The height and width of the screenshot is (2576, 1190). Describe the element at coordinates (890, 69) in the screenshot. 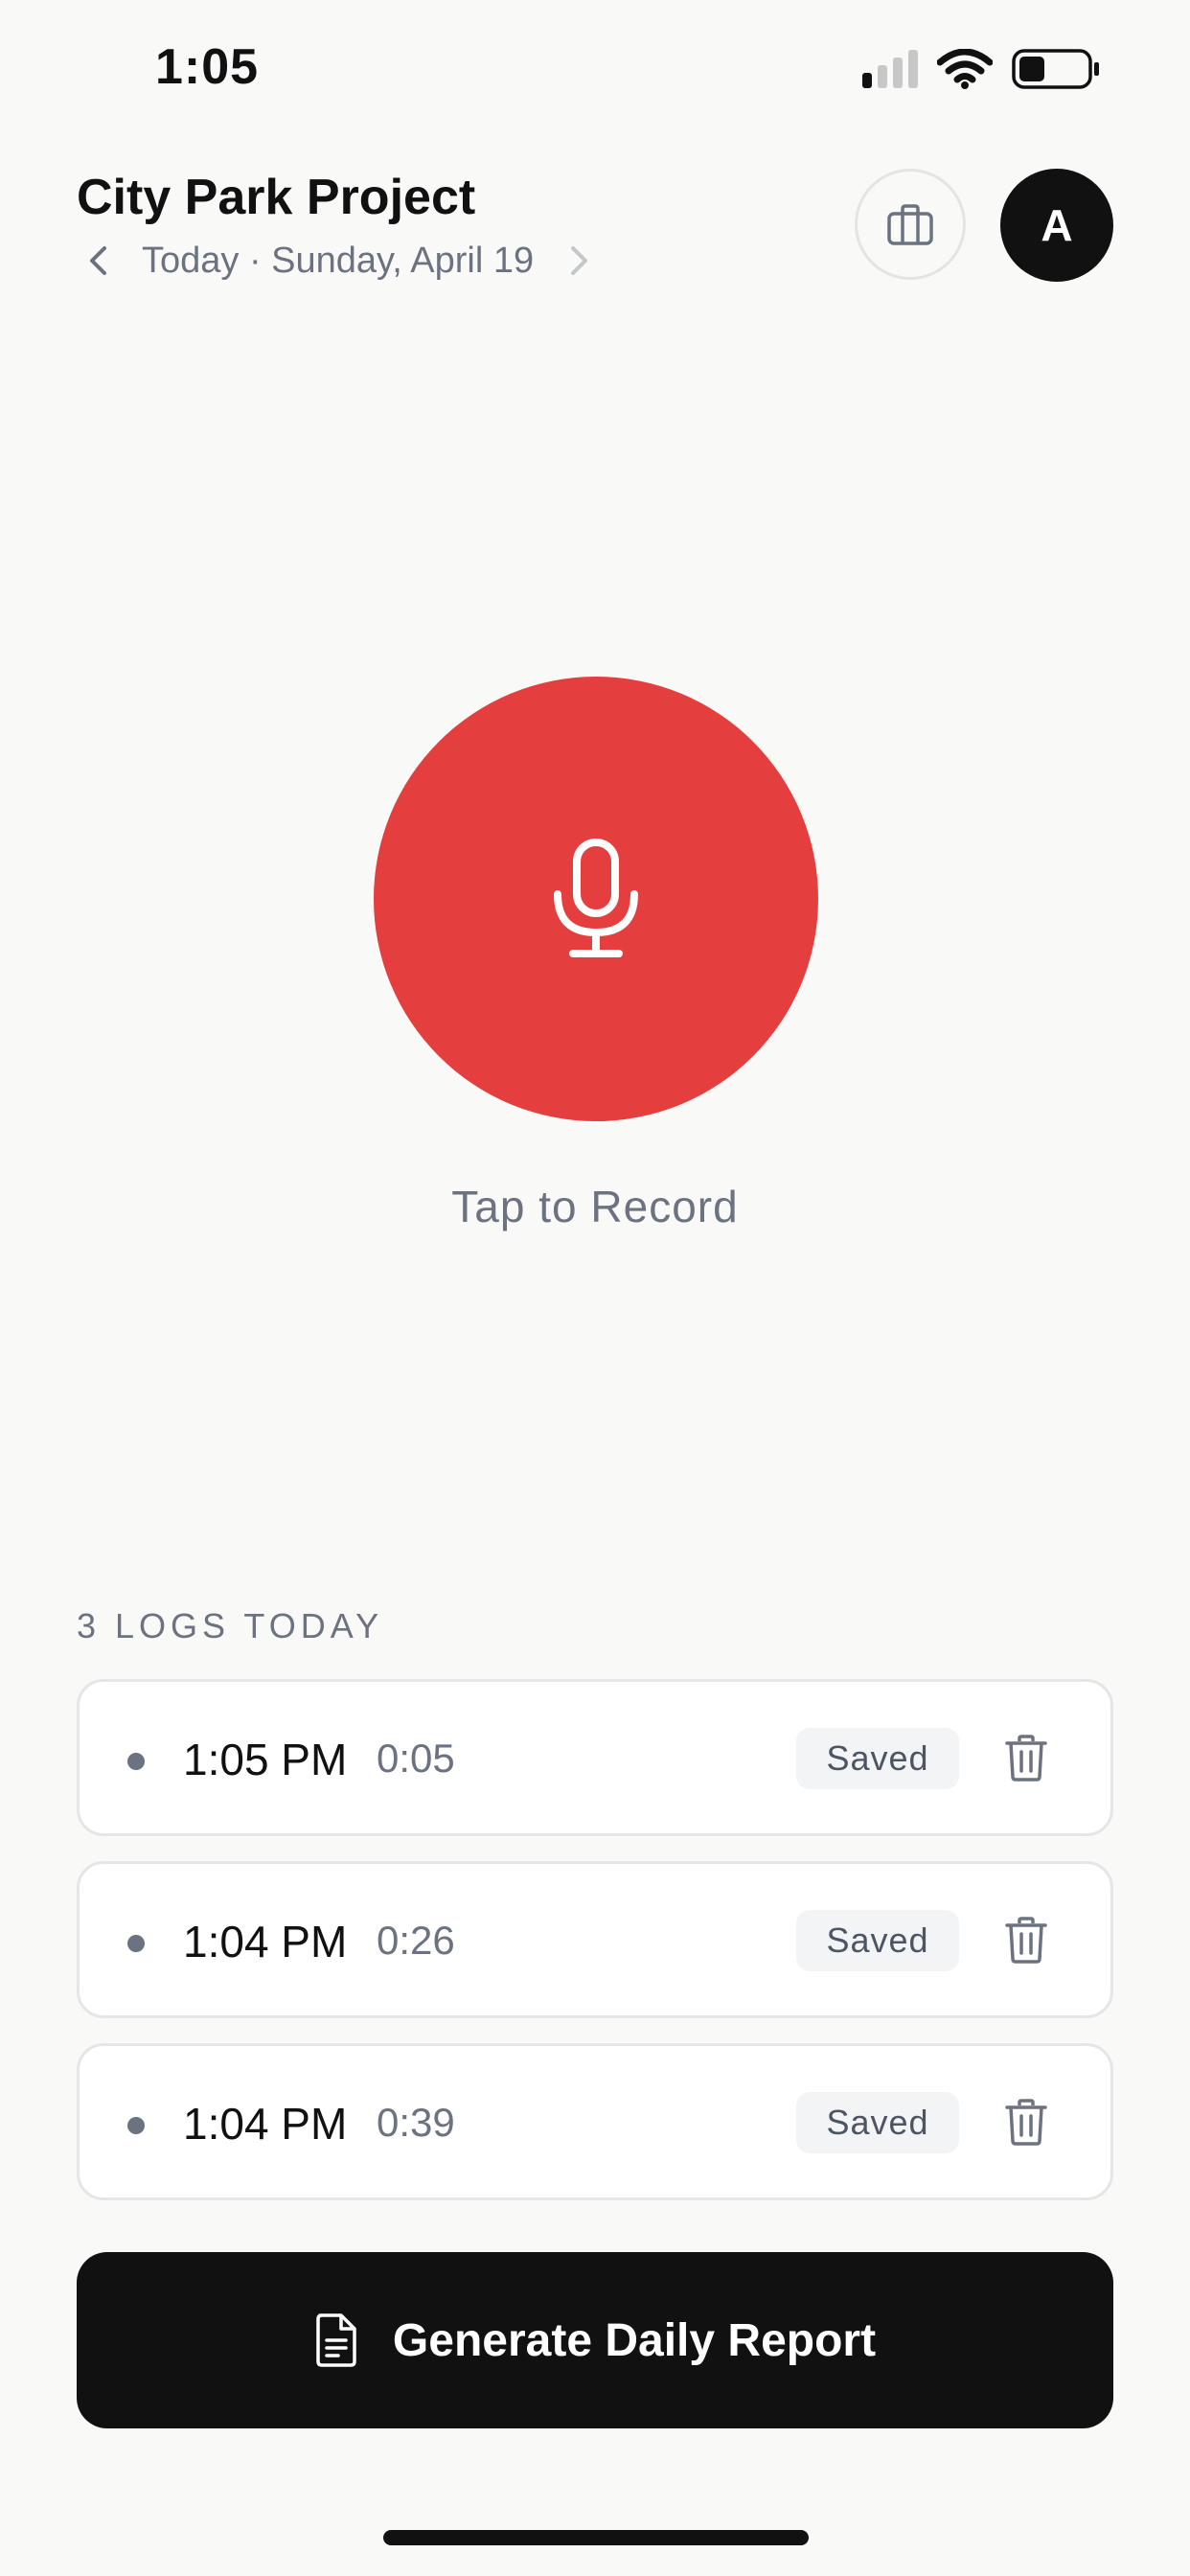

I see `cellular-signal-icon` at that location.